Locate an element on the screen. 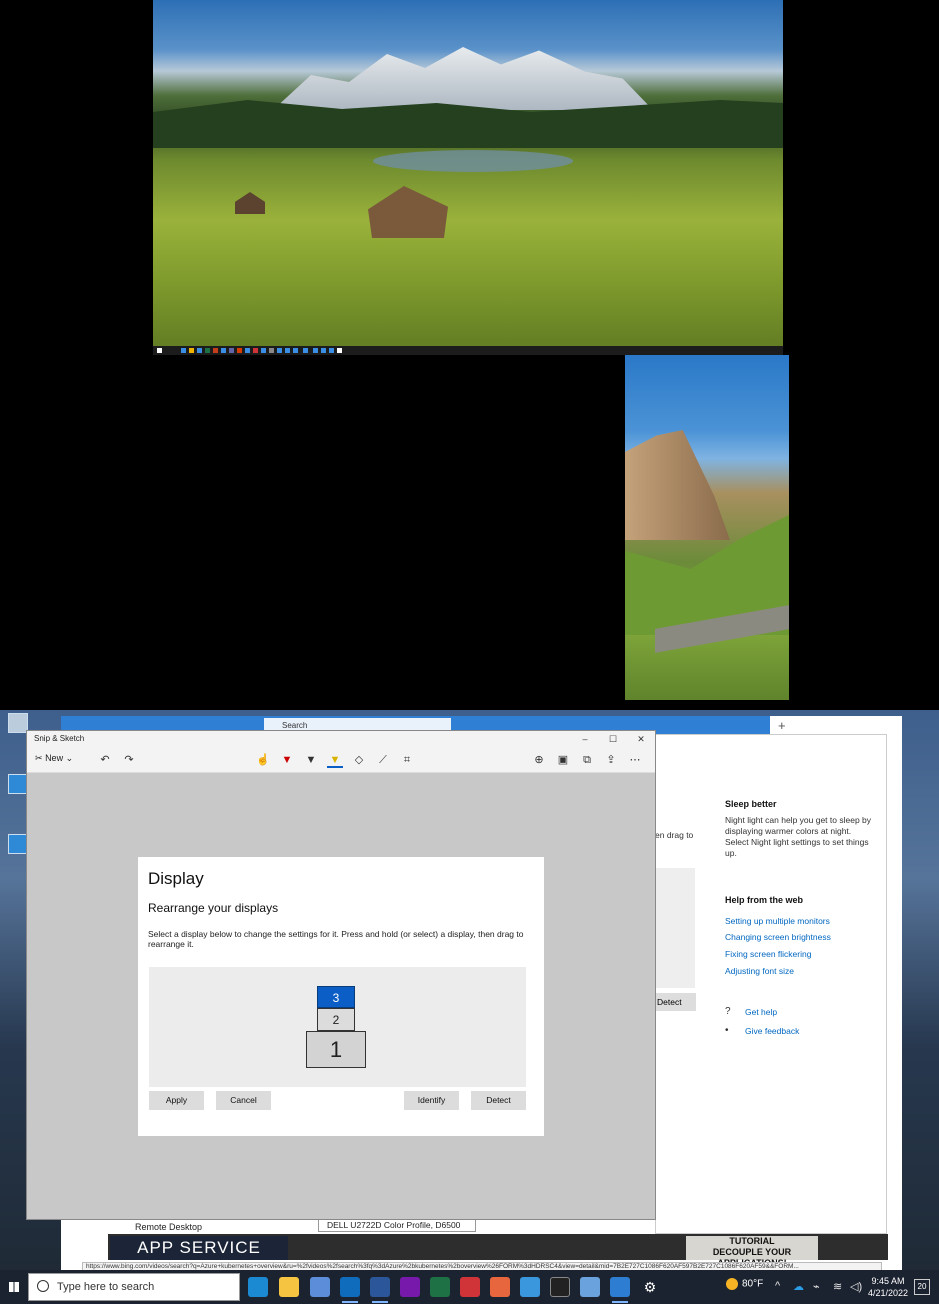 The height and width of the screenshot is (1304, 939). thumbnail-tutorial: TUTORIAL DECOUPLE YOUR APPLICATIONS! is located at coordinates (752, 1252).